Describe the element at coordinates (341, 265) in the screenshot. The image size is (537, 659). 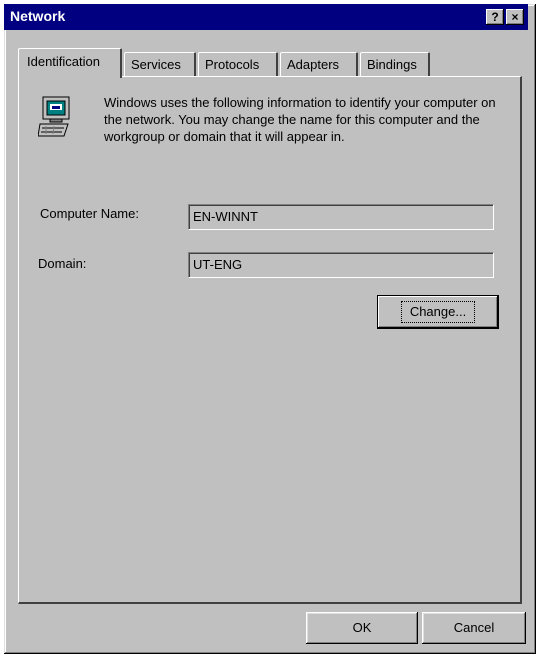
I see `domain-field: UT-ENG` at that location.